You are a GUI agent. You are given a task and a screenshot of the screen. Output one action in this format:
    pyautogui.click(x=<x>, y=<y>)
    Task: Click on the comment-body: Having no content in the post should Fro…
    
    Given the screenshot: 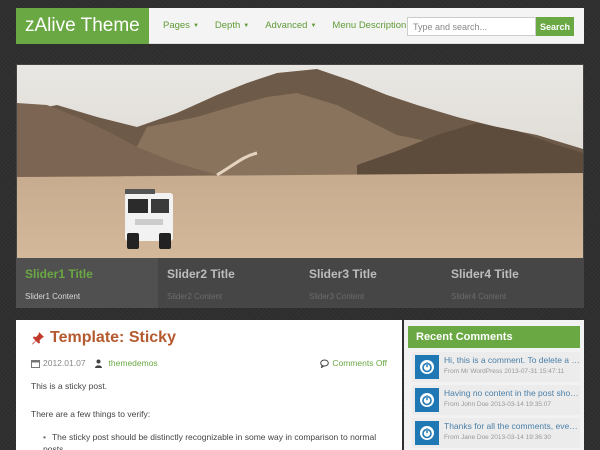 What is the action you would take?
    pyautogui.click(x=512, y=400)
    